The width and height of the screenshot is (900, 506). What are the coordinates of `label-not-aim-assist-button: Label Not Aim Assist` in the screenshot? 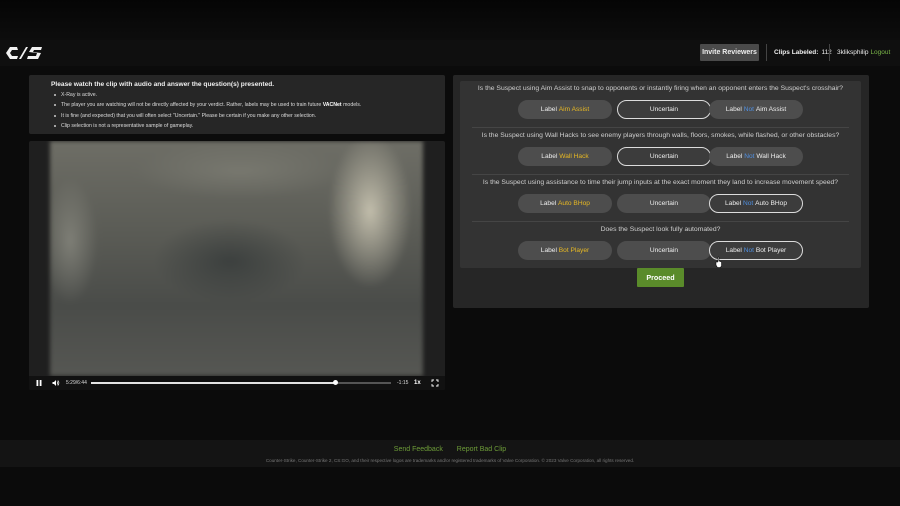 It's located at (756, 109).